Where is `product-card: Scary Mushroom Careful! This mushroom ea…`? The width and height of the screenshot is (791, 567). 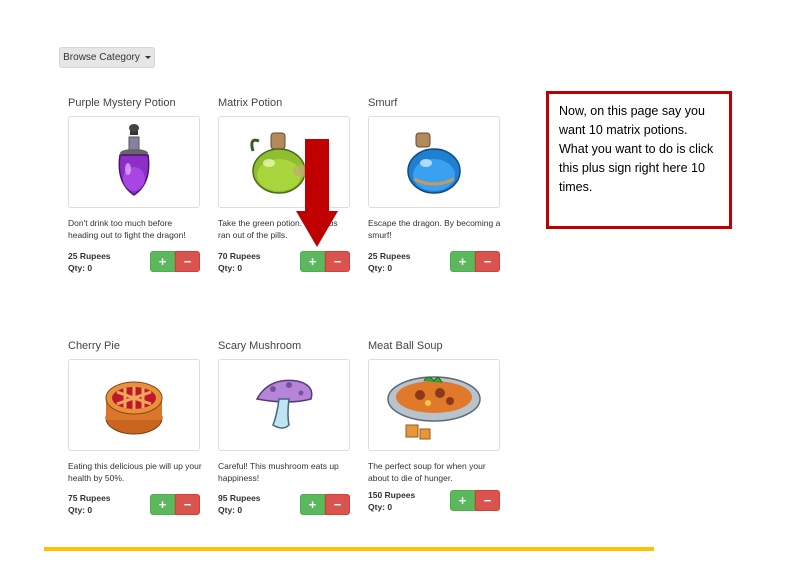
product-card: Scary Mushroom Careful! This mushroom ea… is located at coordinates (284, 430).